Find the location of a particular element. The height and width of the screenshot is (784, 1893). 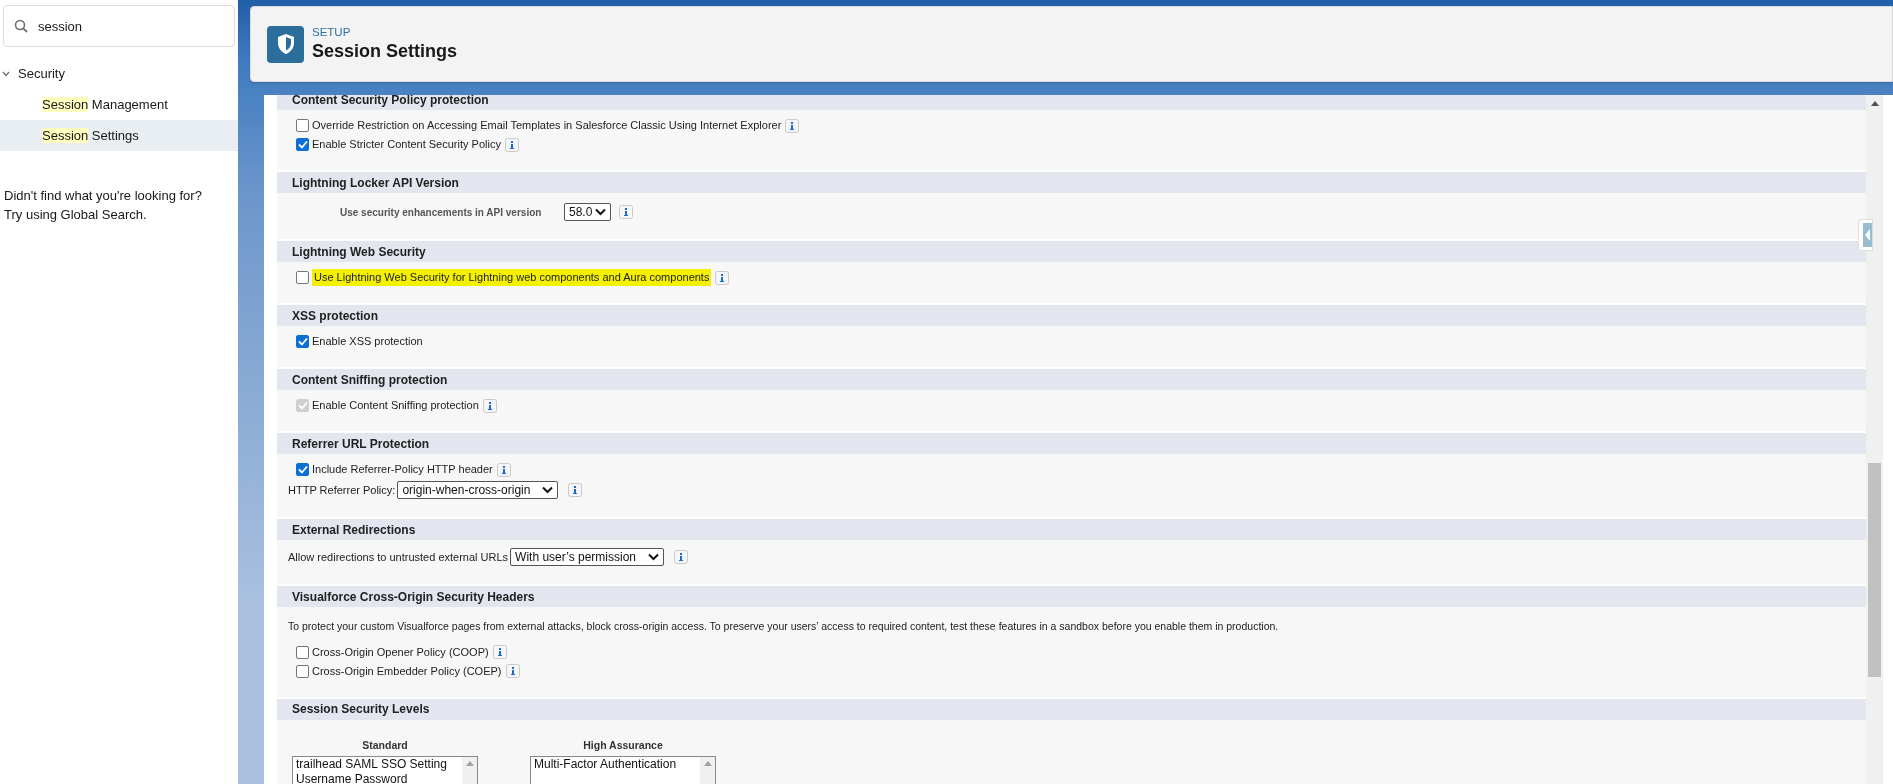

description-text: To protect your custom Visualforce pages from external attacks, block cross-origin access. To preserve your users’ access to required content, test these features in a sandbox before you enable them in production. is located at coordinates (784, 626).